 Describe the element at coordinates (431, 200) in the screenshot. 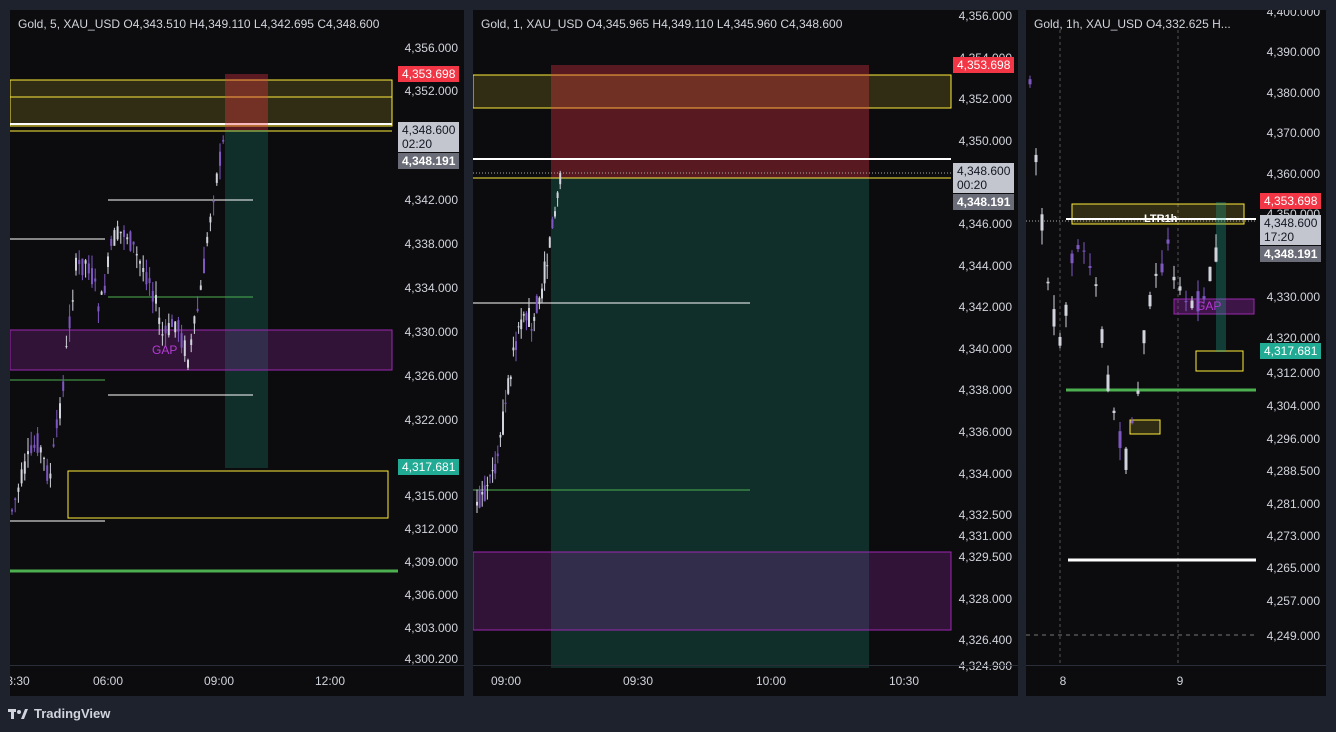

I see `price-tick: 4,342.000` at that location.